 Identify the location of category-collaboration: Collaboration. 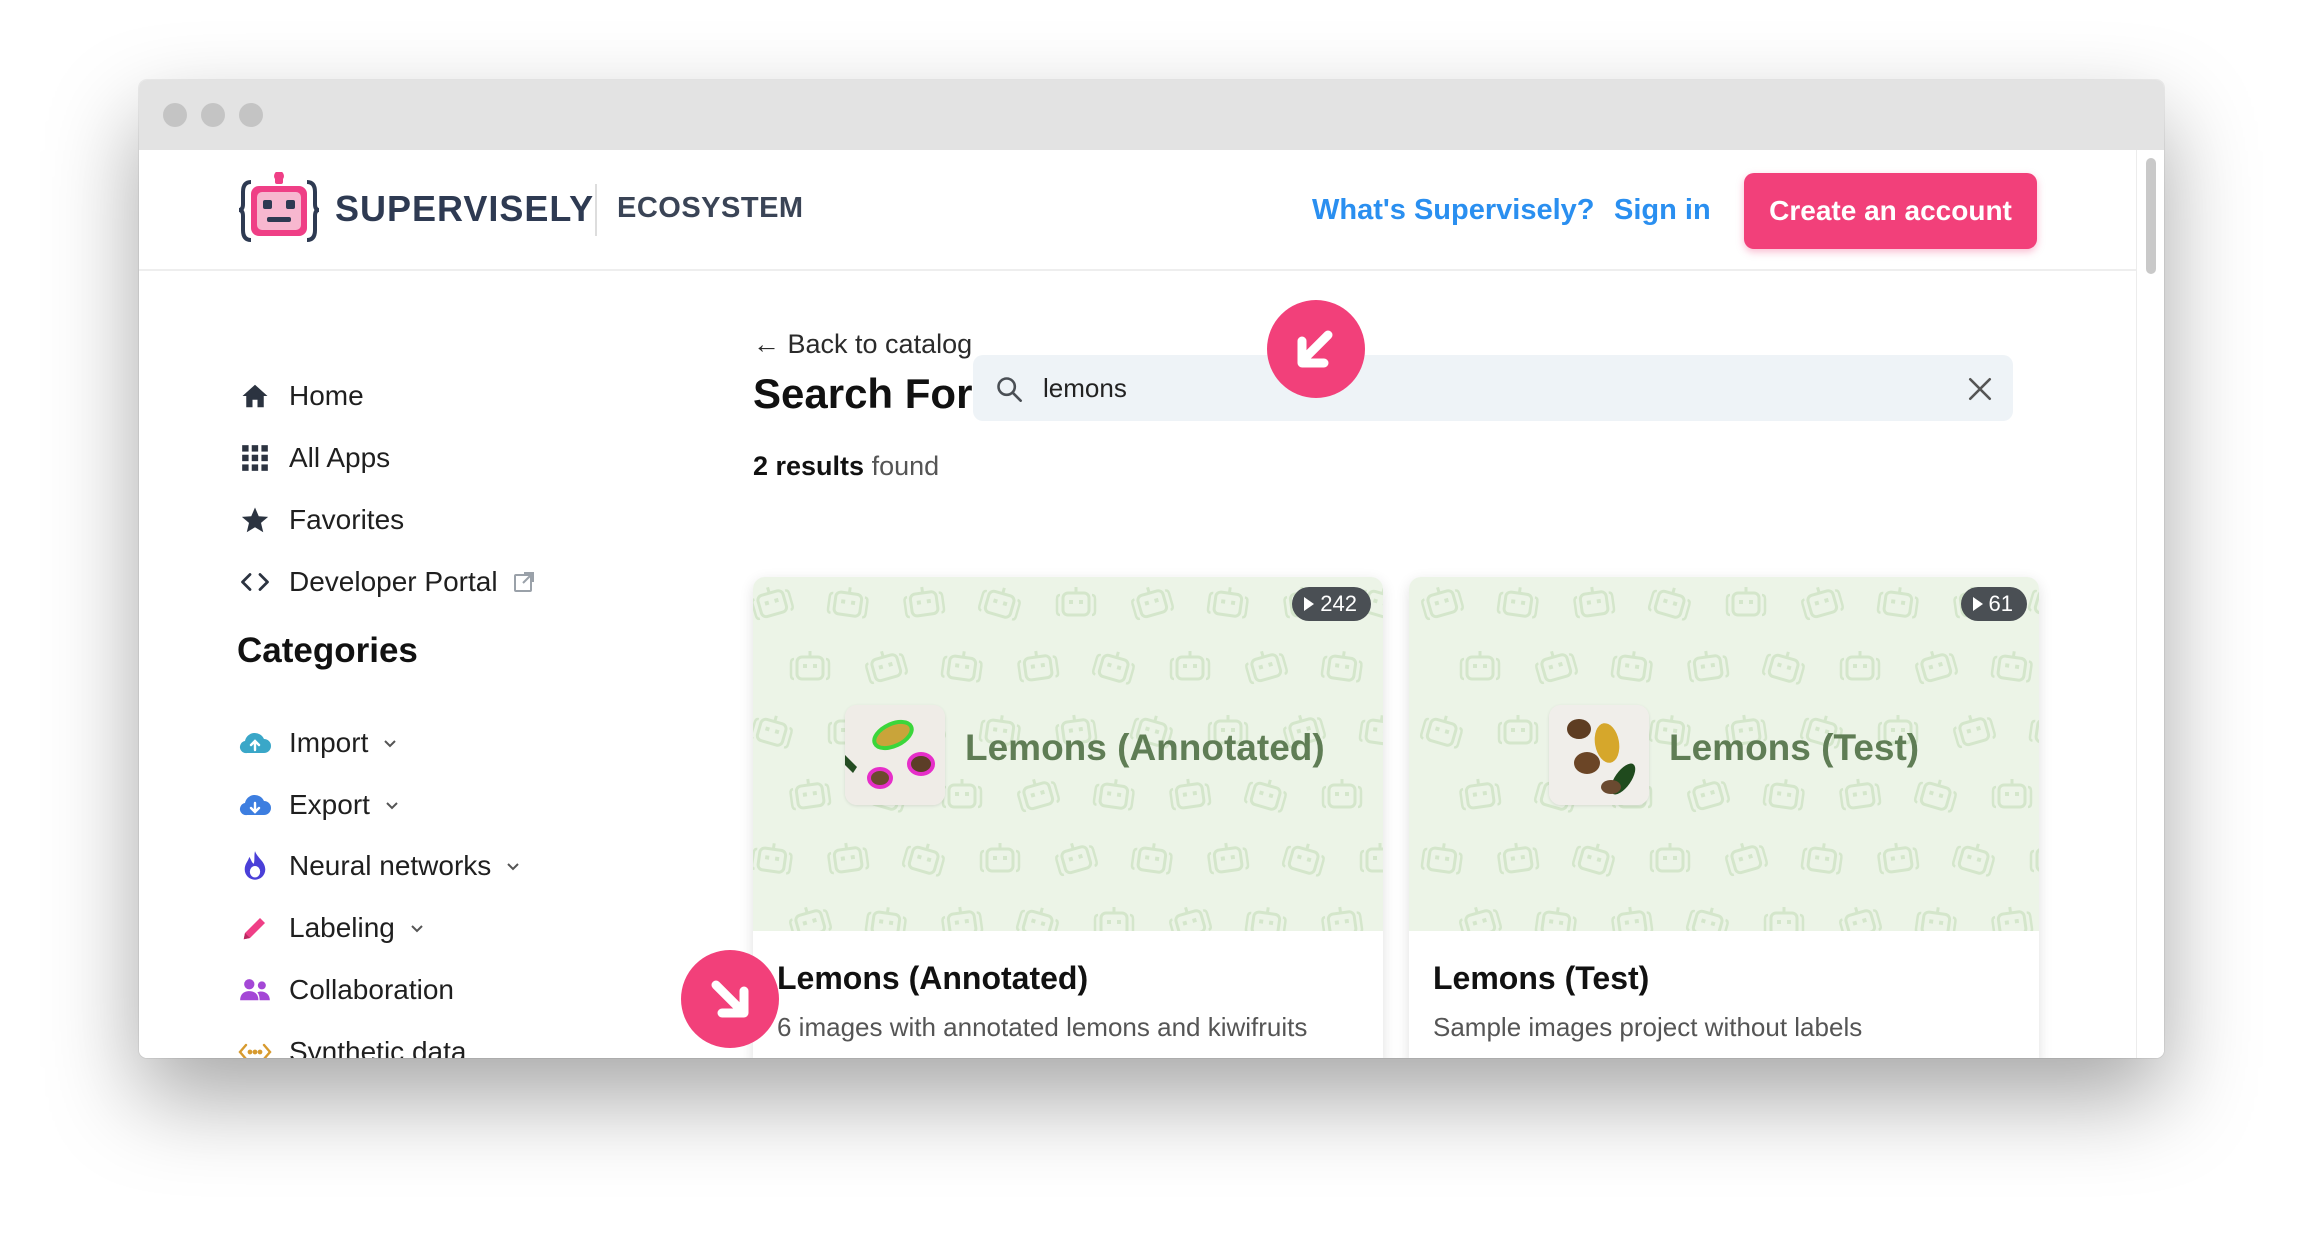
(345, 990).